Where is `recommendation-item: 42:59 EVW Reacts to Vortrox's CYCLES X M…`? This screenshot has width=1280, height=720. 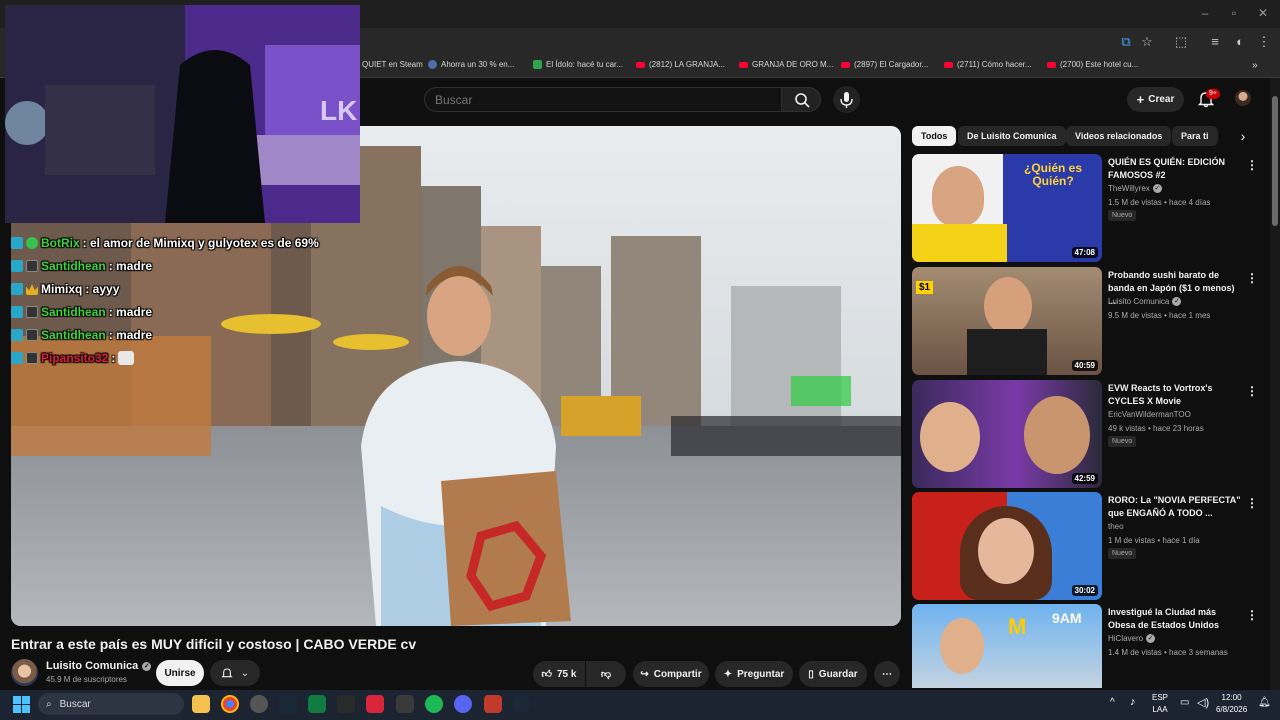 recommendation-item: 42:59 EVW Reacts to Vortrox's CYCLES X M… is located at coordinates (1087, 434).